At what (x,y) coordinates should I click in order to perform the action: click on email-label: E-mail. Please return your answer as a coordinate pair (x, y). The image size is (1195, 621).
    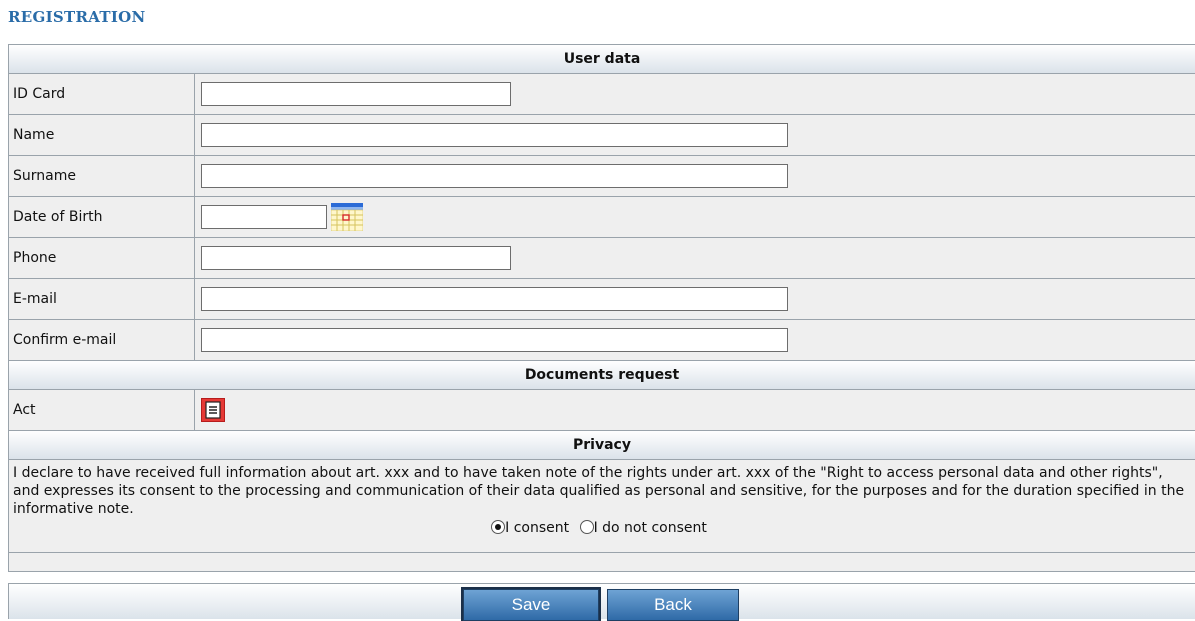
    Looking at the image, I should click on (102, 299).